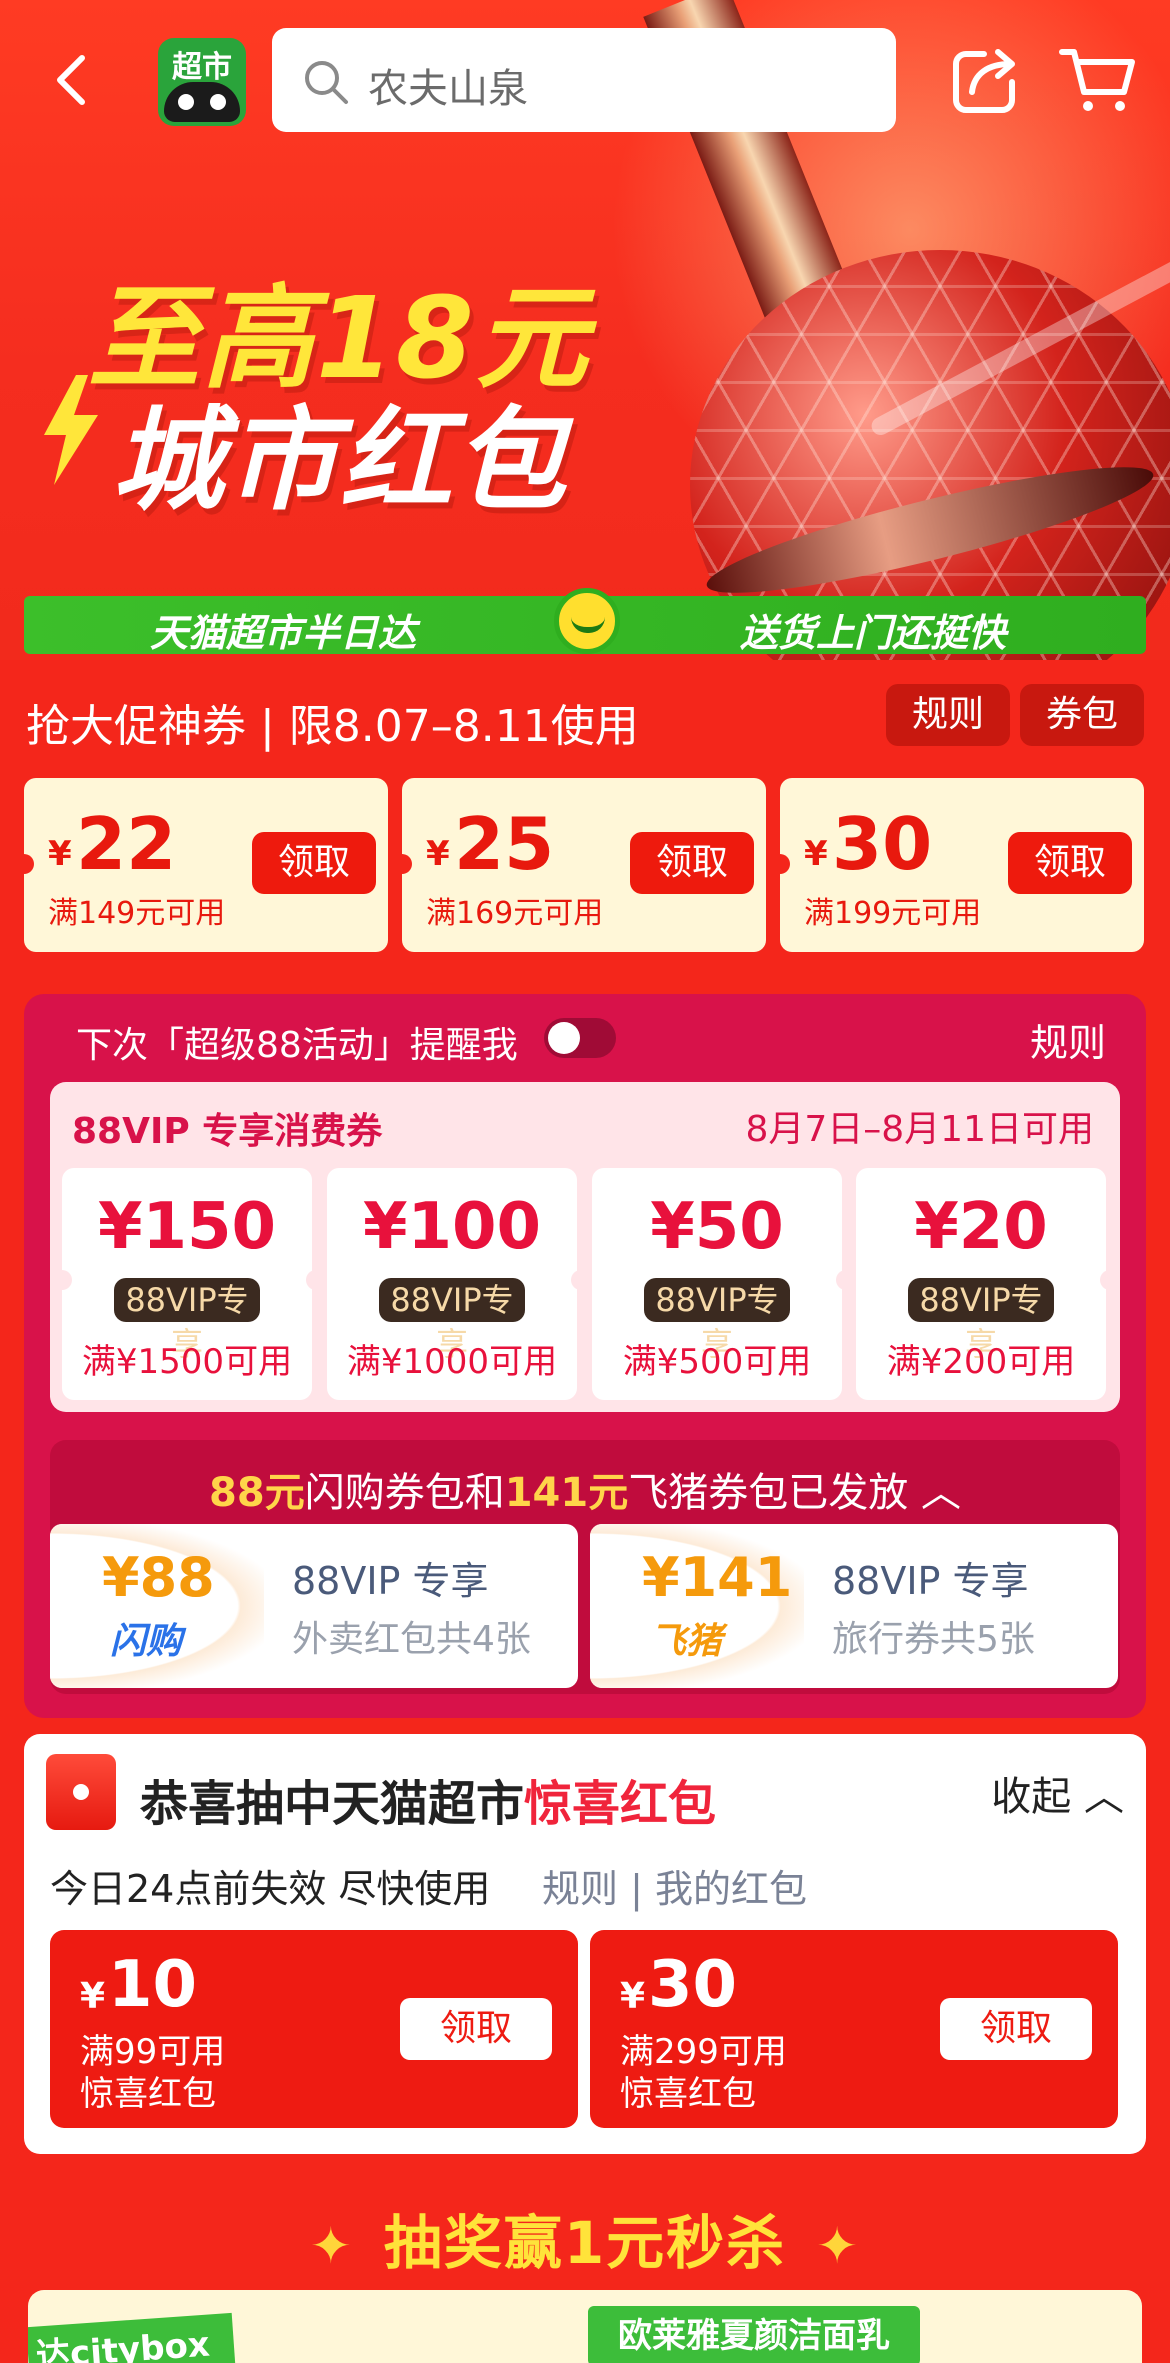 The width and height of the screenshot is (1170, 2363). I want to click on collapse-button: 收起 ︿, so click(1057, 1793).